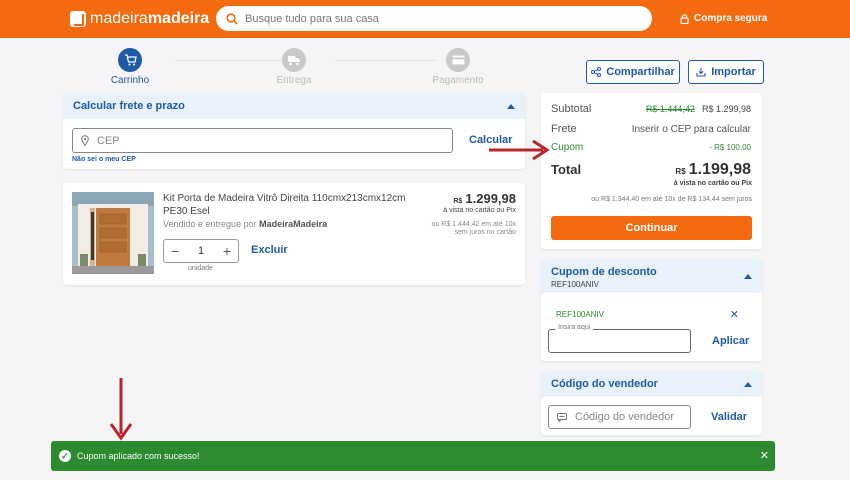 This screenshot has width=850, height=480. I want to click on minus-icon: −, so click(175, 251).